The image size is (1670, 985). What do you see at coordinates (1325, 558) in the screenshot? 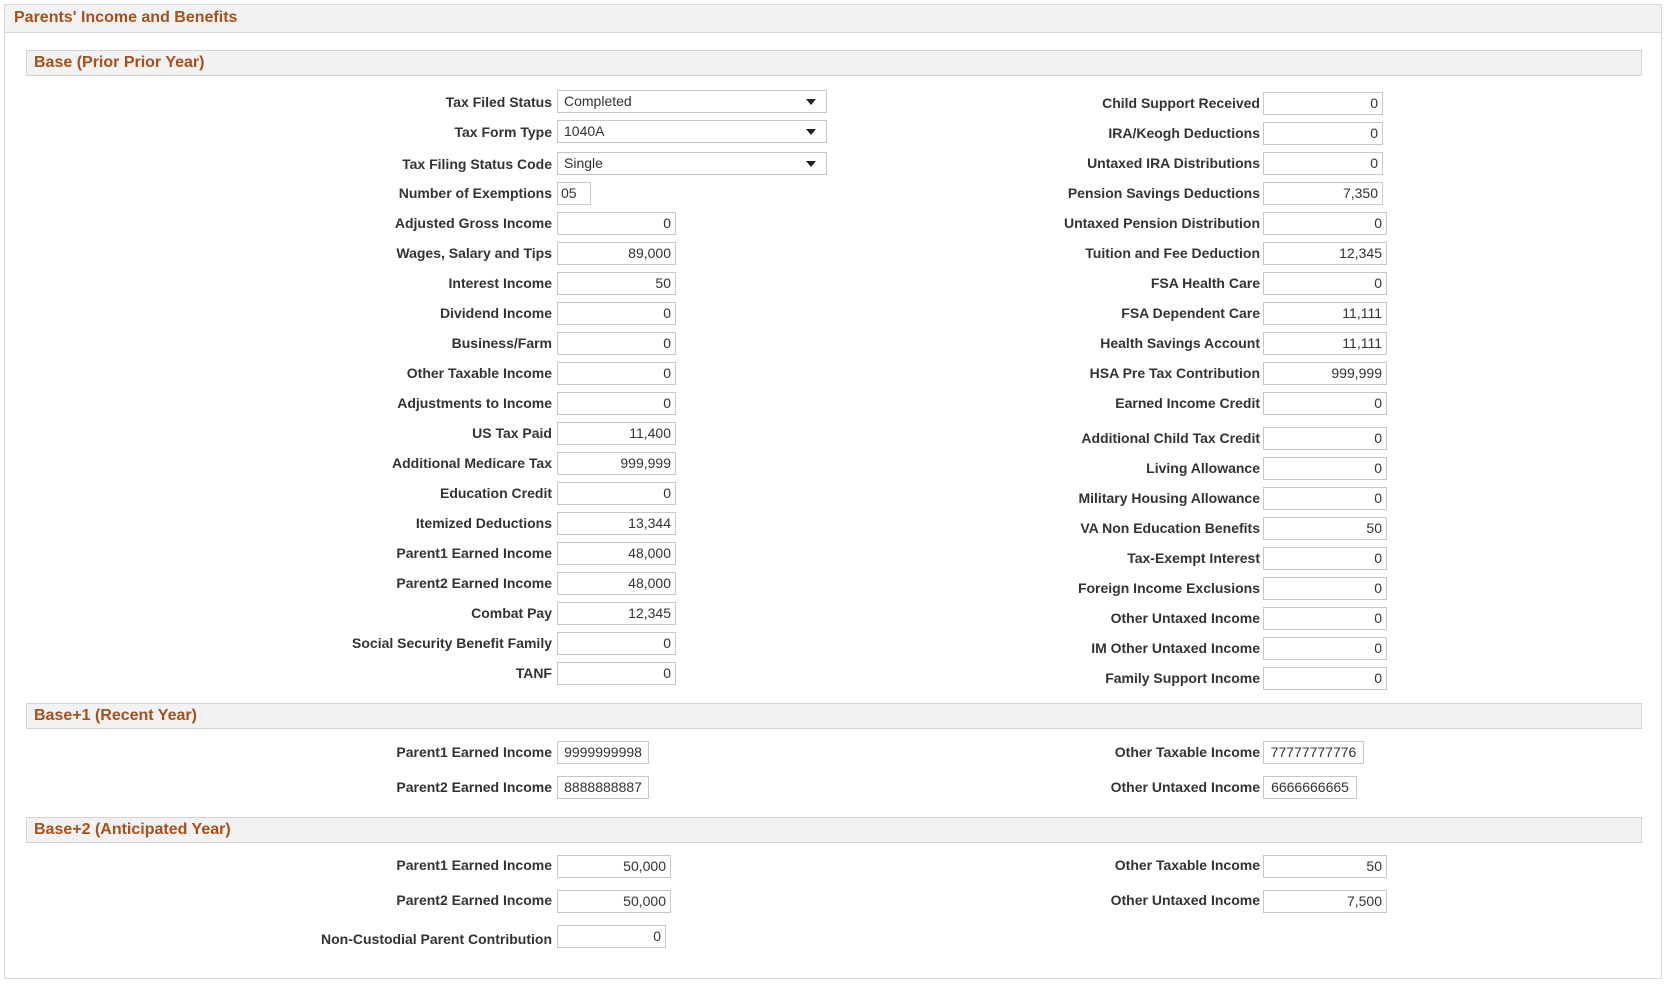
I see `tax-exempt-interest-input: 0` at bounding box center [1325, 558].